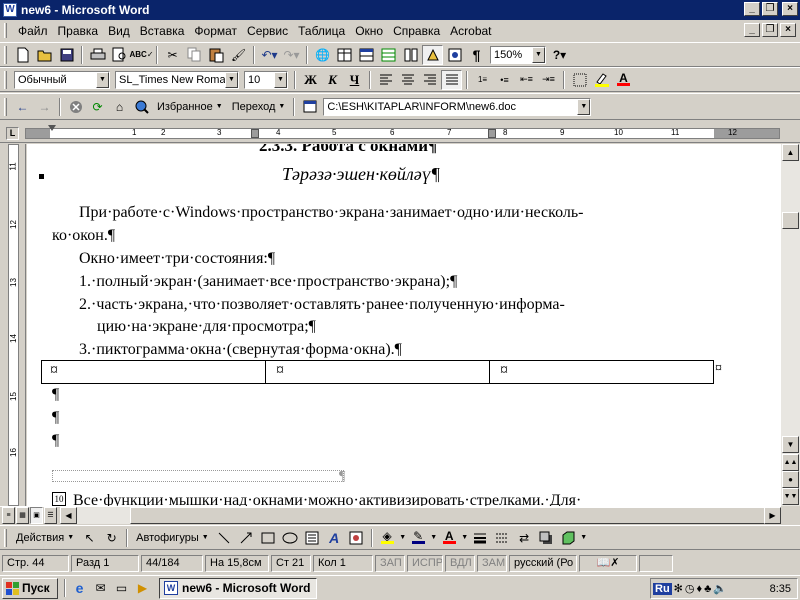 This screenshot has height=600, width=800. Describe the element at coordinates (568, 538) in the screenshot. I see `3d-icon` at that location.